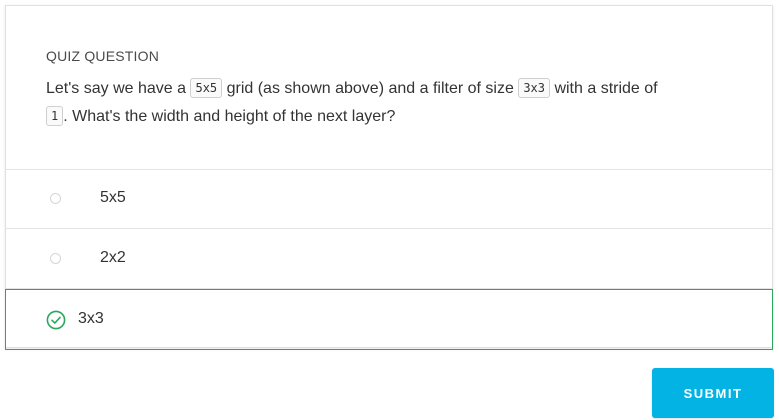 Image resolution: width=779 pixels, height=420 pixels. What do you see at coordinates (206, 88) in the screenshot?
I see `code-grid-size: 5x5` at bounding box center [206, 88].